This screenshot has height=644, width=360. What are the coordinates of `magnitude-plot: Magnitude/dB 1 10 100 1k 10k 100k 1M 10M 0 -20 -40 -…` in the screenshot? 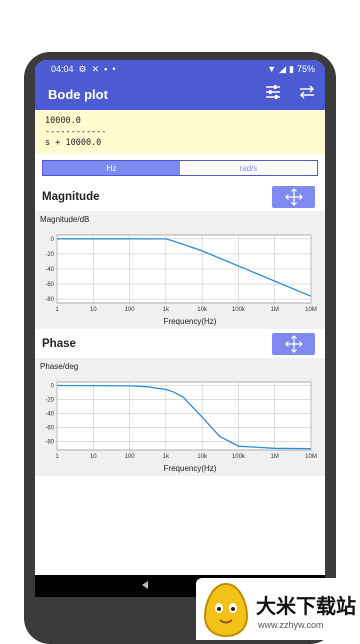 It's located at (180, 270).